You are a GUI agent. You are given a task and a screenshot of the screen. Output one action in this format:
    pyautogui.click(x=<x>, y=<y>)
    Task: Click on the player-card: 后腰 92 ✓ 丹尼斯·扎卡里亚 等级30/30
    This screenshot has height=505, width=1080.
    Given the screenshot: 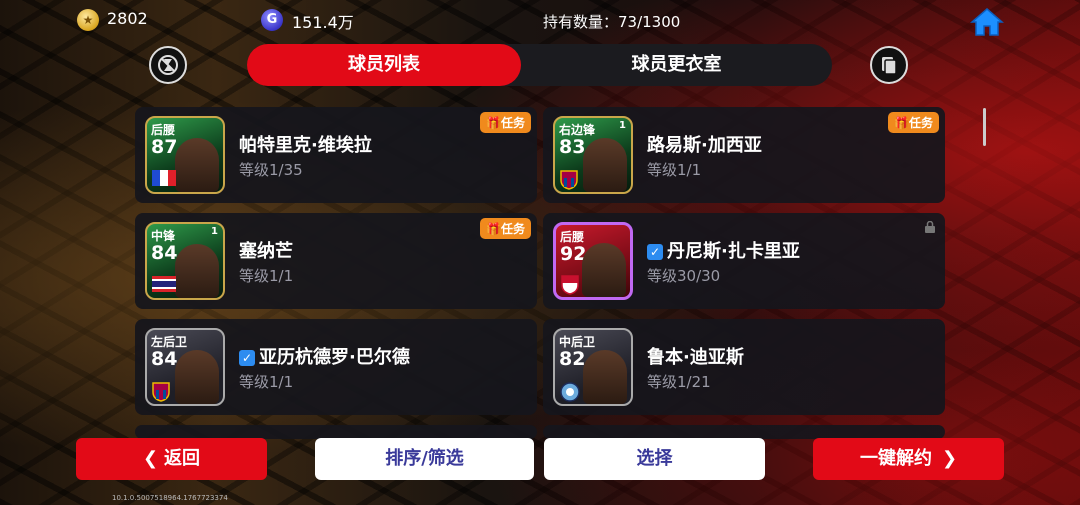 What is the action you would take?
    pyautogui.click(x=744, y=261)
    